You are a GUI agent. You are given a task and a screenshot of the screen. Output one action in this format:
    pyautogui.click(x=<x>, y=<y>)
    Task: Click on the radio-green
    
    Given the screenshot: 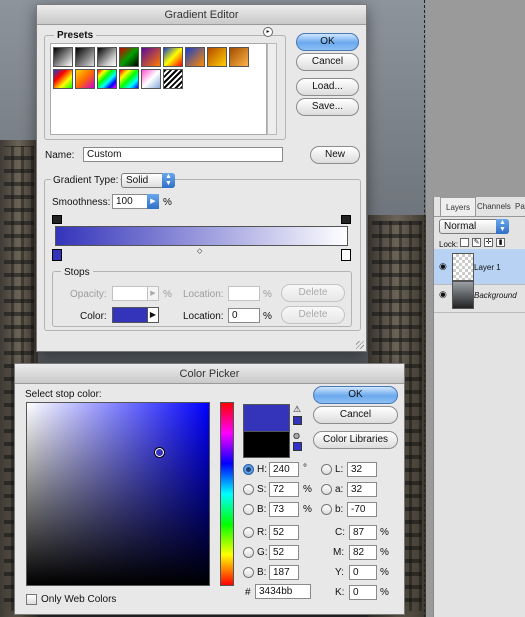 What is the action you would take?
    pyautogui.click(x=248, y=552)
    